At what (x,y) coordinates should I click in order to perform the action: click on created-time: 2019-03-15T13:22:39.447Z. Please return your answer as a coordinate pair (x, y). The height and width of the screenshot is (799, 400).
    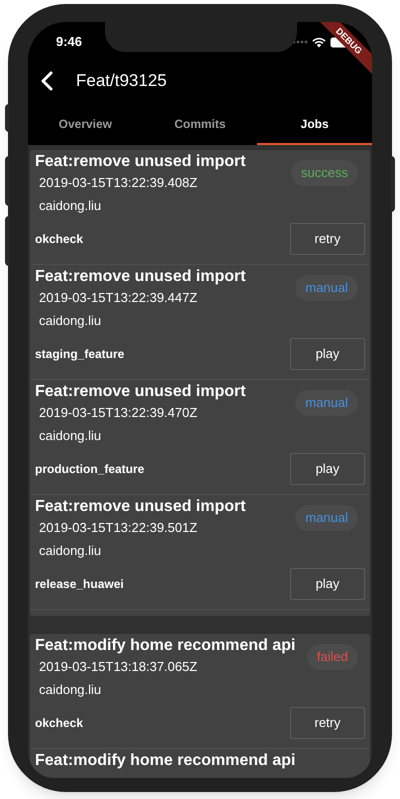
    Looking at the image, I should click on (118, 298).